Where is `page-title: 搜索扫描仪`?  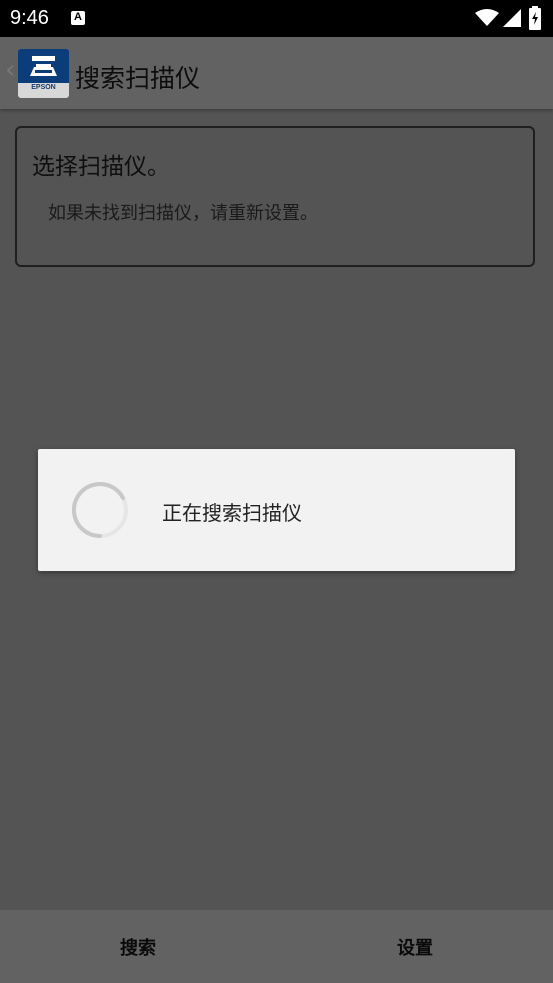 page-title: 搜索扫描仪 is located at coordinates (138, 78).